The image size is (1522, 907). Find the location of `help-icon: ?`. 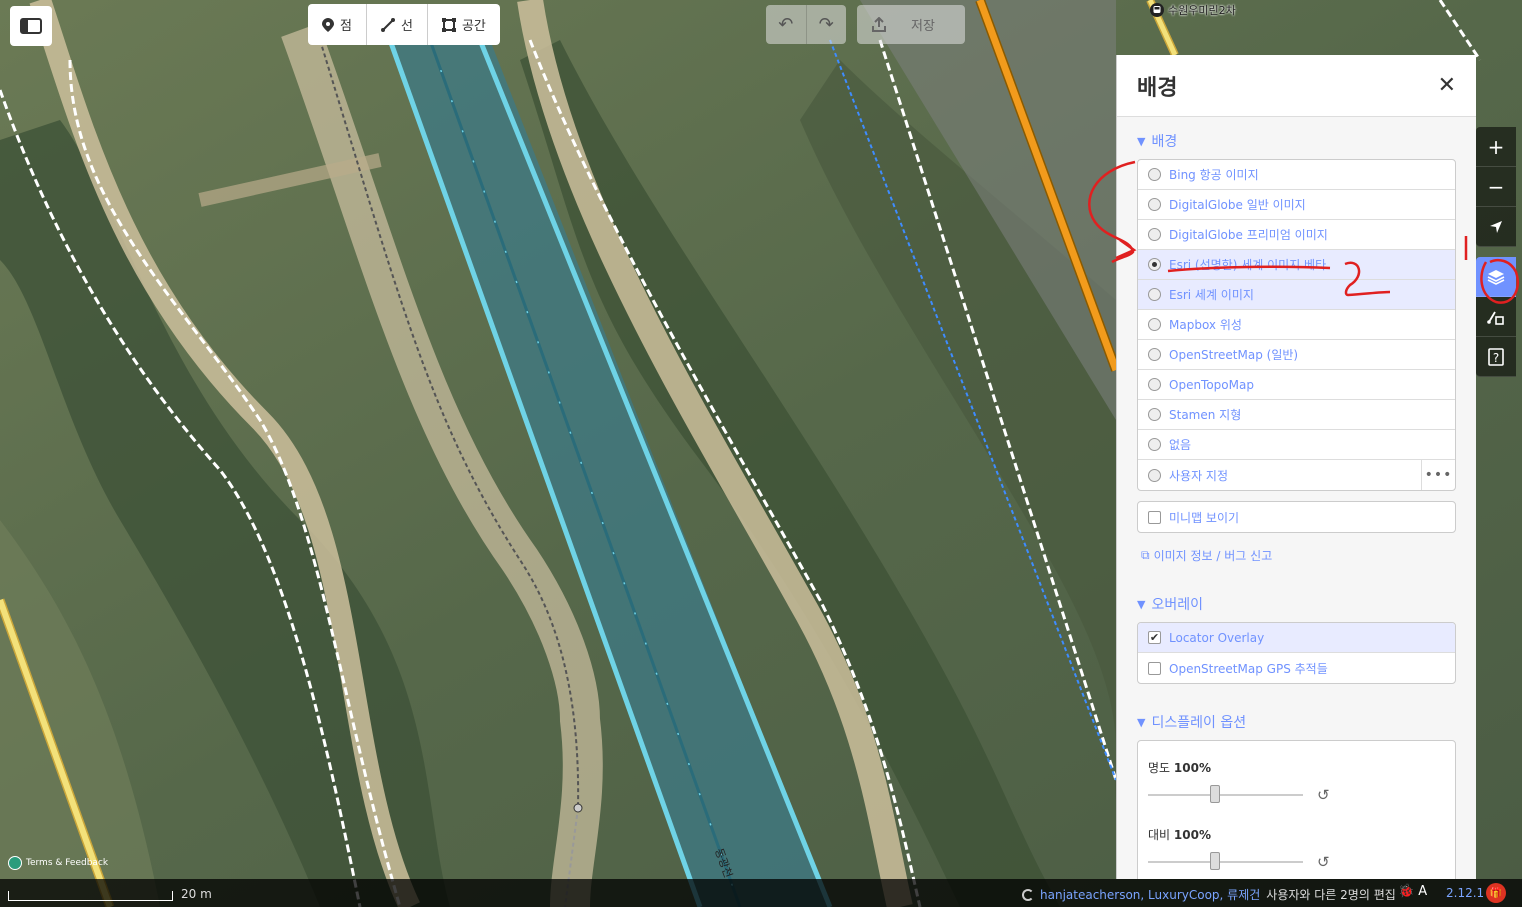

help-icon: ? is located at coordinates (1496, 356).